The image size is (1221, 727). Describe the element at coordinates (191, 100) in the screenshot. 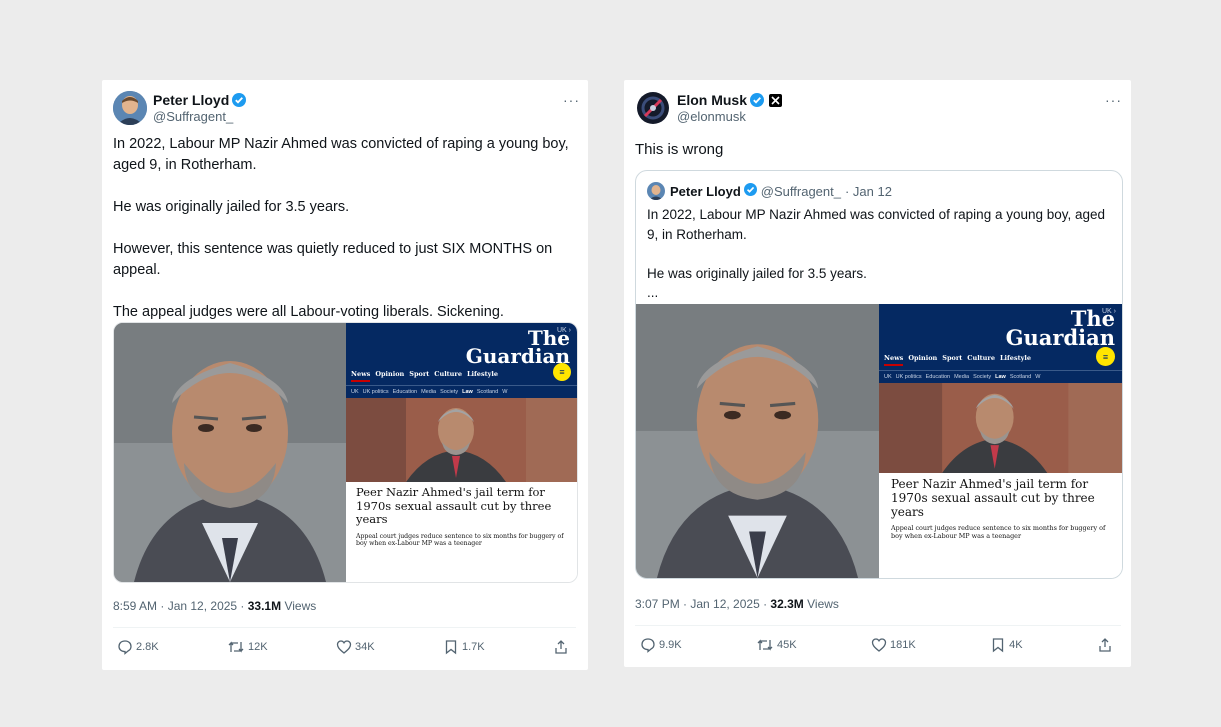

I see `author-name-text: Peter Lloyd` at that location.